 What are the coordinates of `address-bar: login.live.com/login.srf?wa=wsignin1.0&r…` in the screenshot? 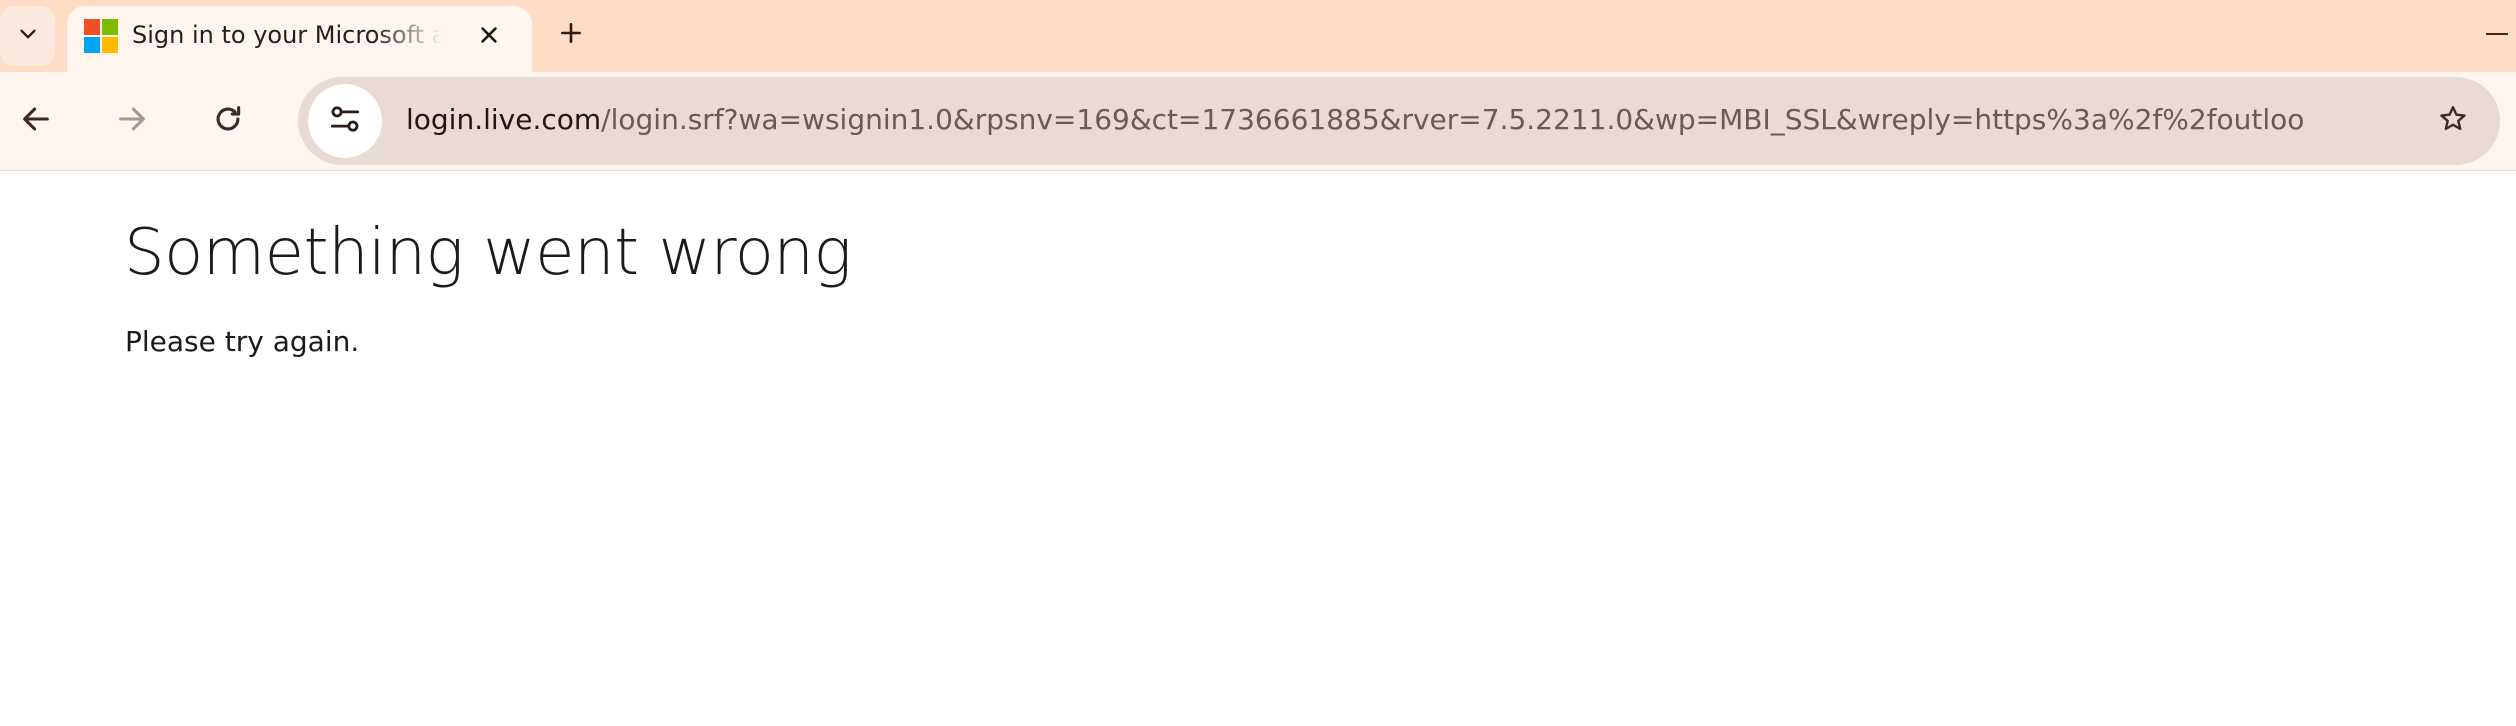 It's located at (1399, 121).